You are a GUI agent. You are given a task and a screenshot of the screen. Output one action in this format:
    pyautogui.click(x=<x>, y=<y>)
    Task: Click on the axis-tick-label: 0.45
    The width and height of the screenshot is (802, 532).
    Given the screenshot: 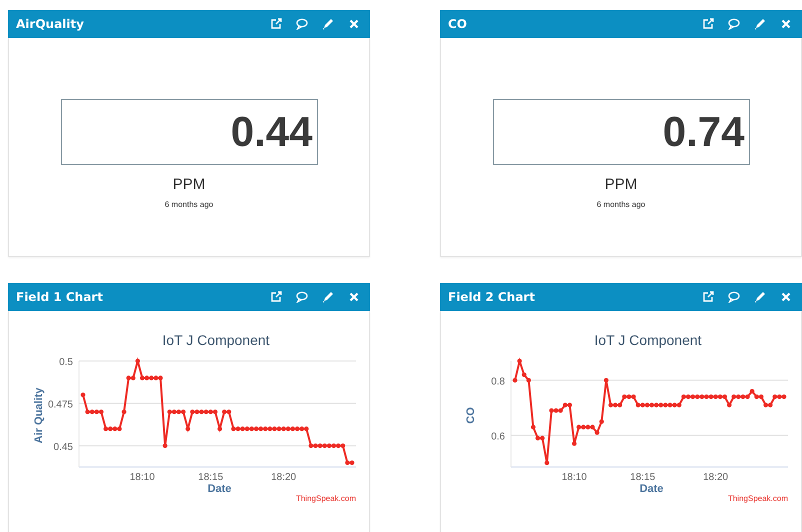 What is the action you would take?
    pyautogui.click(x=63, y=447)
    